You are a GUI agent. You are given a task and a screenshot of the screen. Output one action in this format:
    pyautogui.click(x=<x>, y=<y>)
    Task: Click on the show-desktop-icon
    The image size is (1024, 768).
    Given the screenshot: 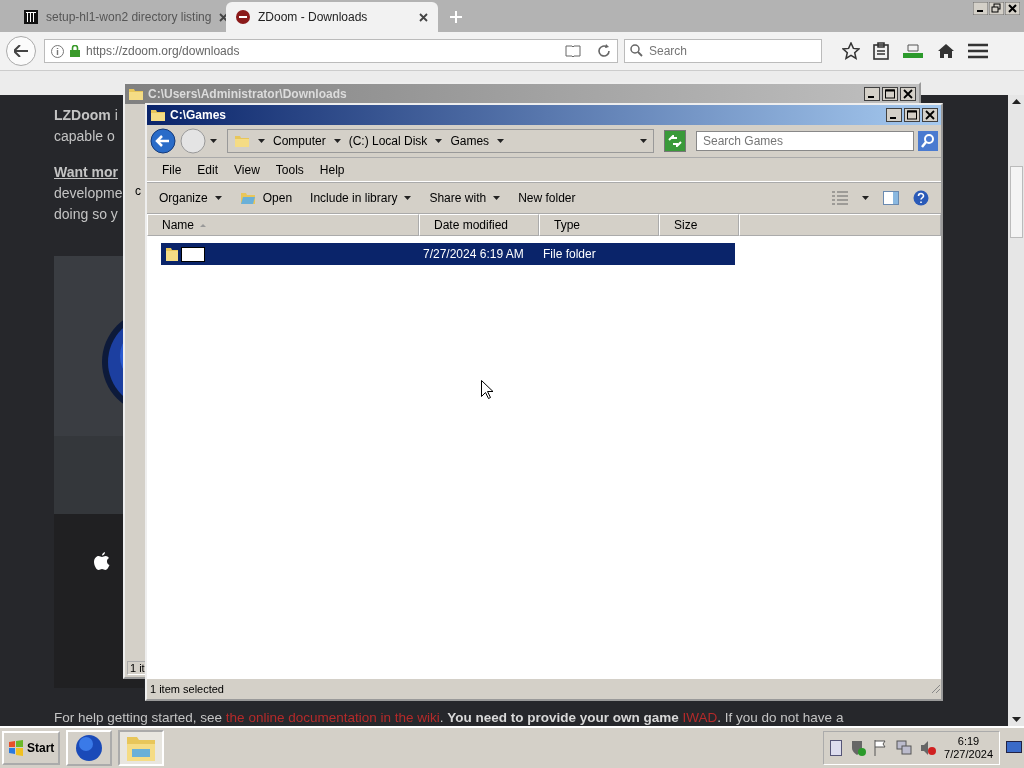 What is the action you would take?
    pyautogui.click(x=1014, y=748)
    